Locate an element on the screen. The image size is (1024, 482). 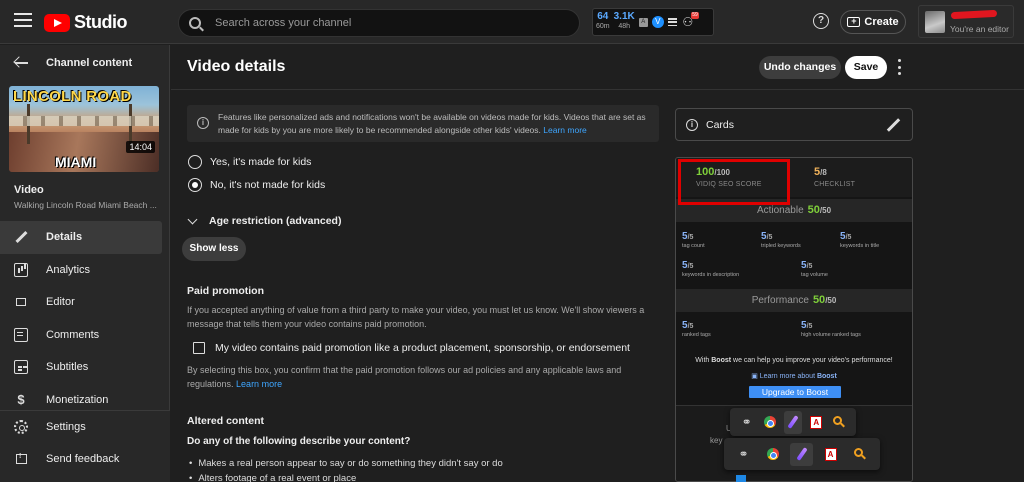
help-icon: ? is located at coordinates (821, 21).